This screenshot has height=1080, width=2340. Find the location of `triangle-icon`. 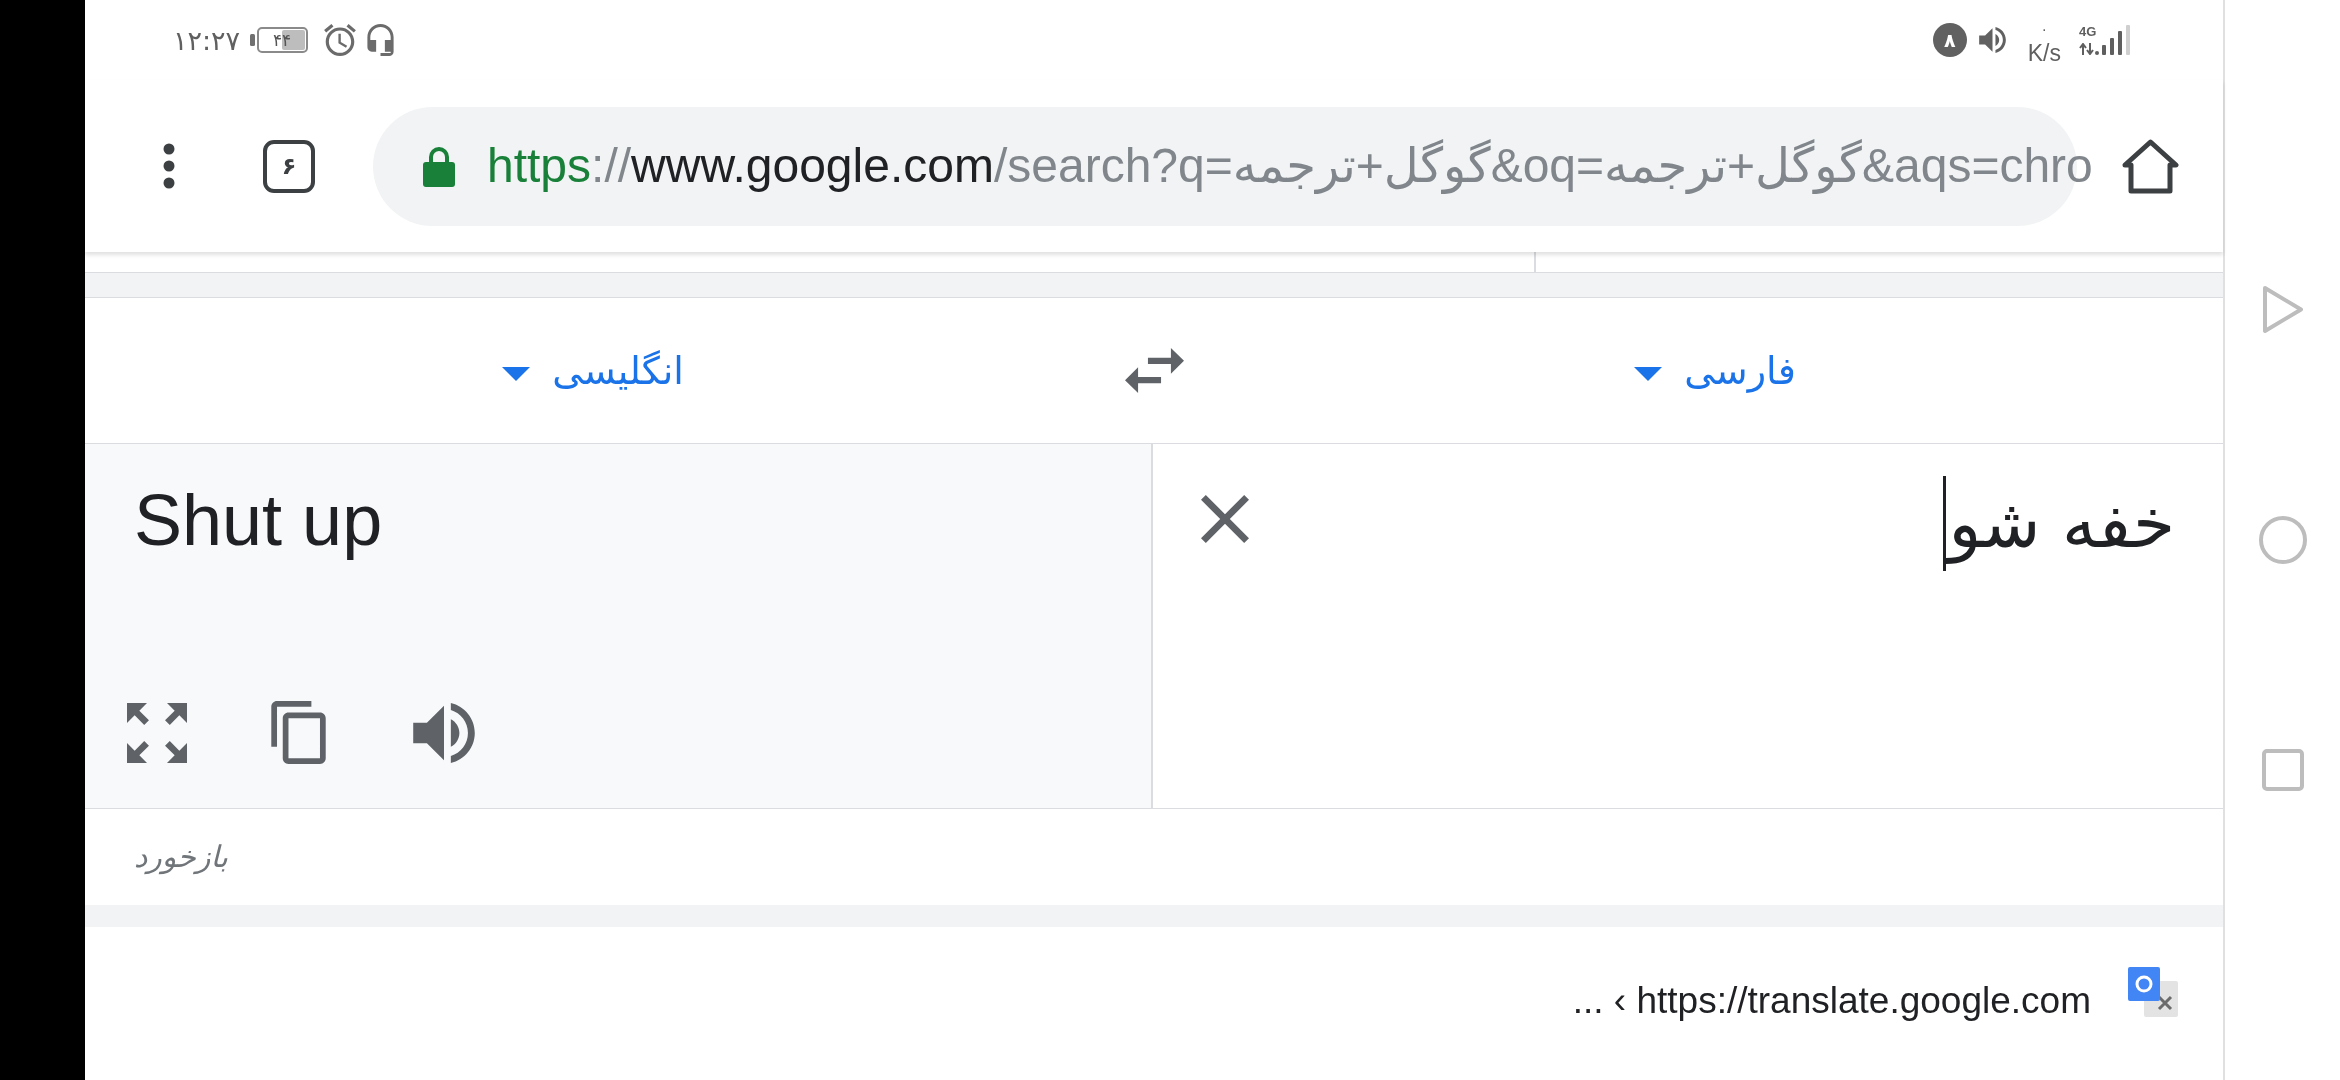

triangle-icon is located at coordinates (2282, 309).